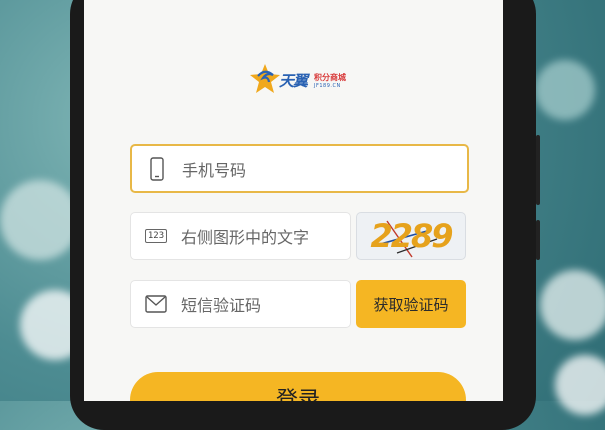 The image size is (605, 430). What do you see at coordinates (214, 170) in the screenshot?
I see `phone-number-placeholder: 手机号码` at bounding box center [214, 170].